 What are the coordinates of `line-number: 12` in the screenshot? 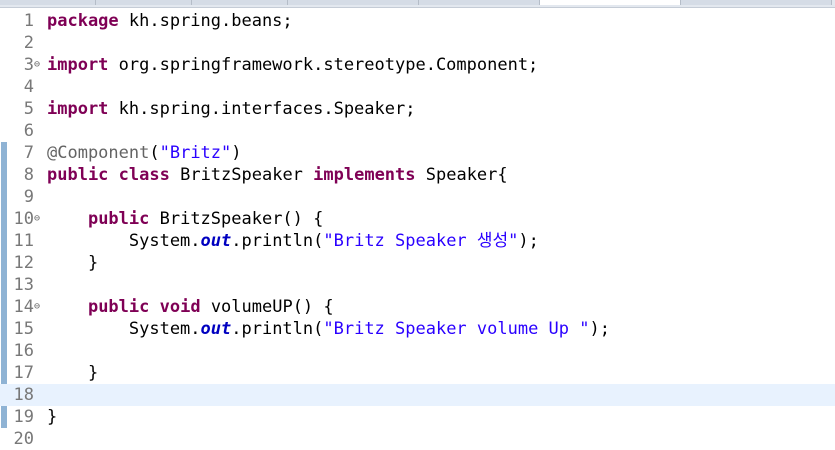 It's located at (23, 263).